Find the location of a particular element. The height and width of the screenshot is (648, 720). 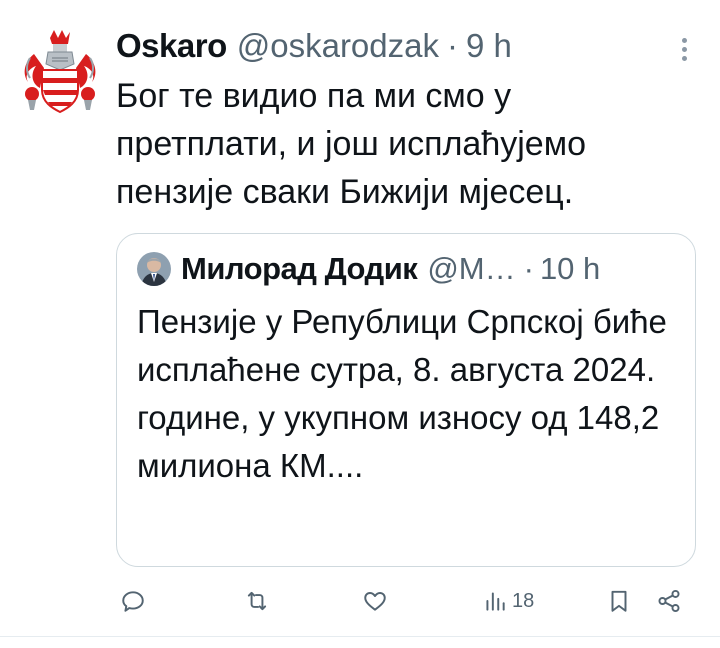

views-icon is located at coordinates (495, 601).